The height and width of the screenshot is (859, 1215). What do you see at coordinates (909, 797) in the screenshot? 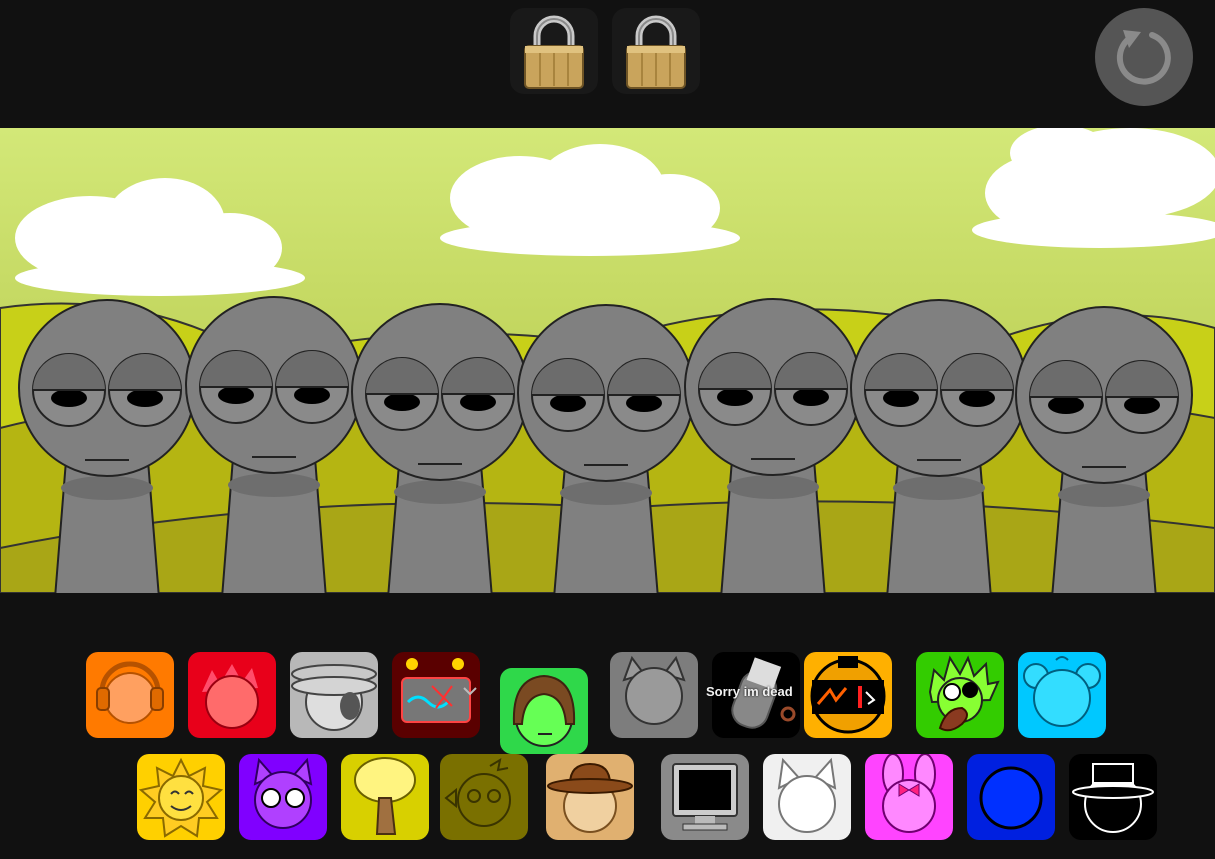
I see `palette-icon-pink-bunny` at bounding box center [909, 797].